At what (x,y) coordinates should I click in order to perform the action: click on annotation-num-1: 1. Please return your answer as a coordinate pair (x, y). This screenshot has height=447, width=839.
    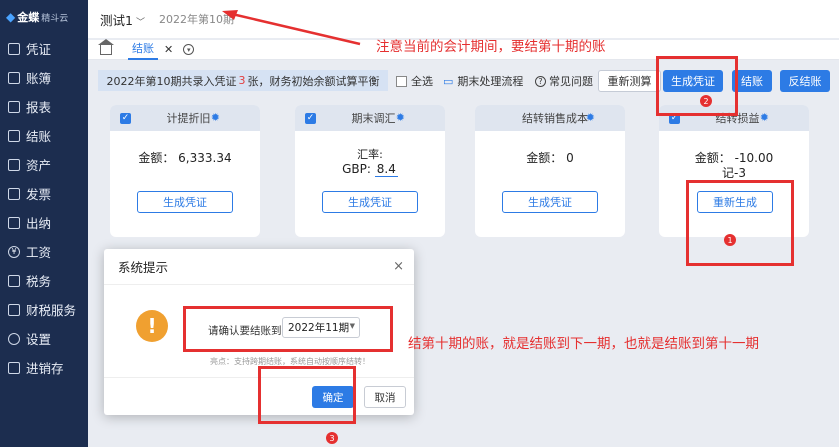
    Looking at the image, I should click on (730, 240).